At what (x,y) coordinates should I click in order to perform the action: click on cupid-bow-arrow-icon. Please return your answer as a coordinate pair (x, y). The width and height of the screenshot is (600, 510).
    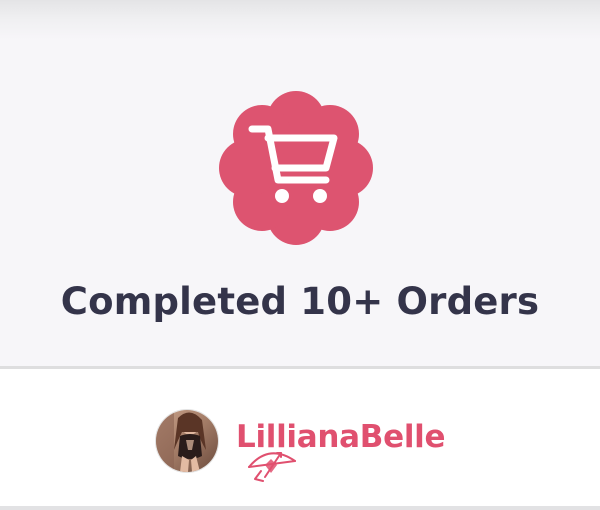
    Looking at the image, I should click on (272, 467).